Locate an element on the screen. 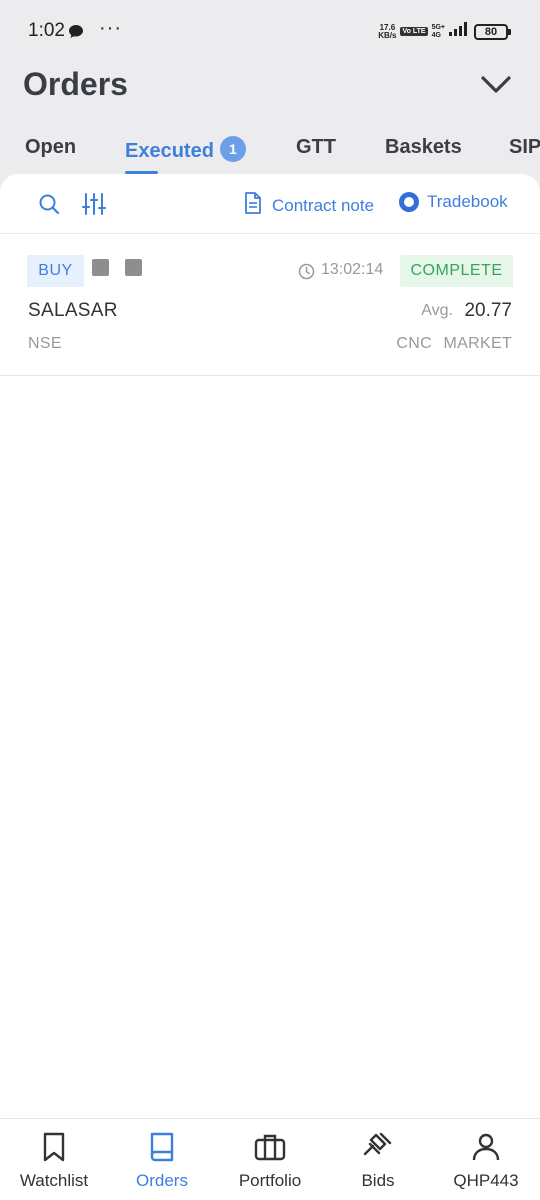 The image size is (540, 1200). nav-orders: Orders is located at coordinates (162, 1159).